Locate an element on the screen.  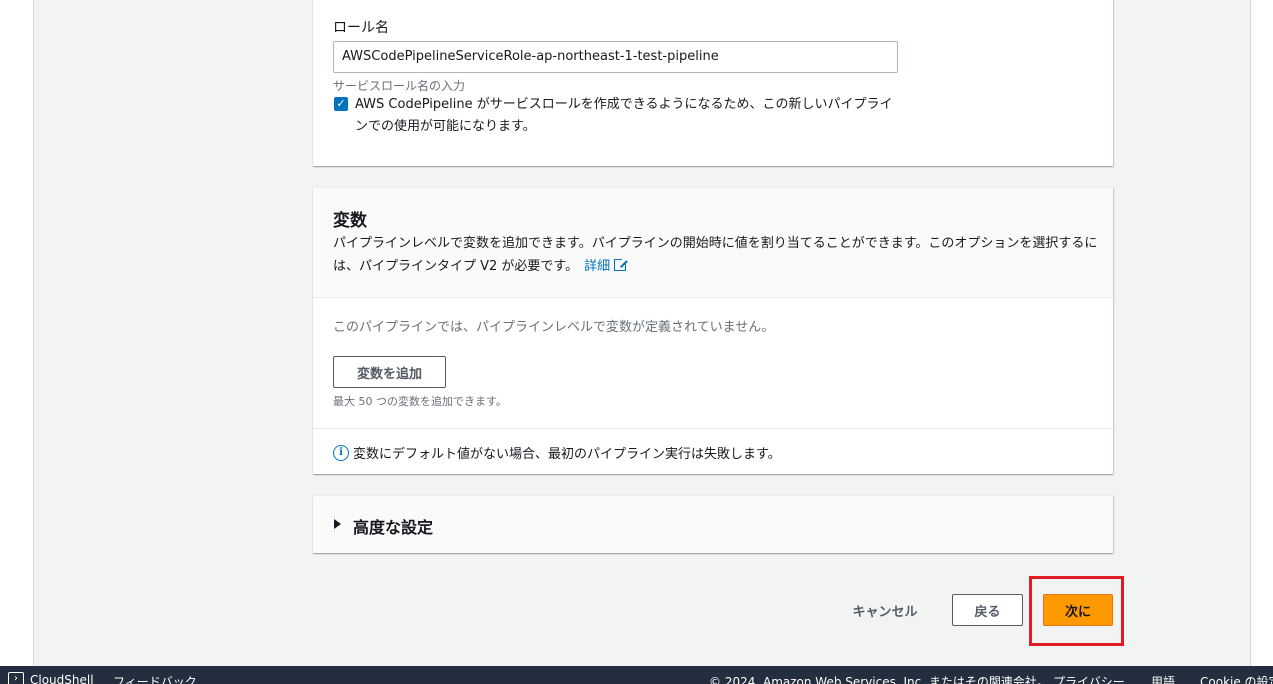
variables-info-alert: i 変数にデフォルト値がない場合、最初のパイプライン実行は失敗します。 is located at coordinates (713, 451).